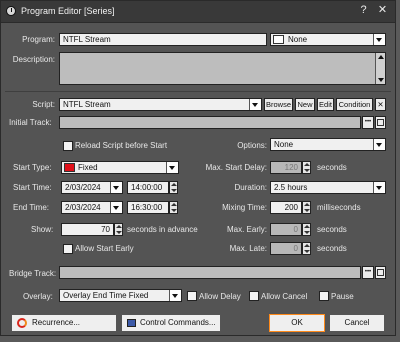  What do you see at coordinates (33, 273) in the screenshot?
I see `bridge-track-label: Bridge Track:` at bounding box center [33, 273].